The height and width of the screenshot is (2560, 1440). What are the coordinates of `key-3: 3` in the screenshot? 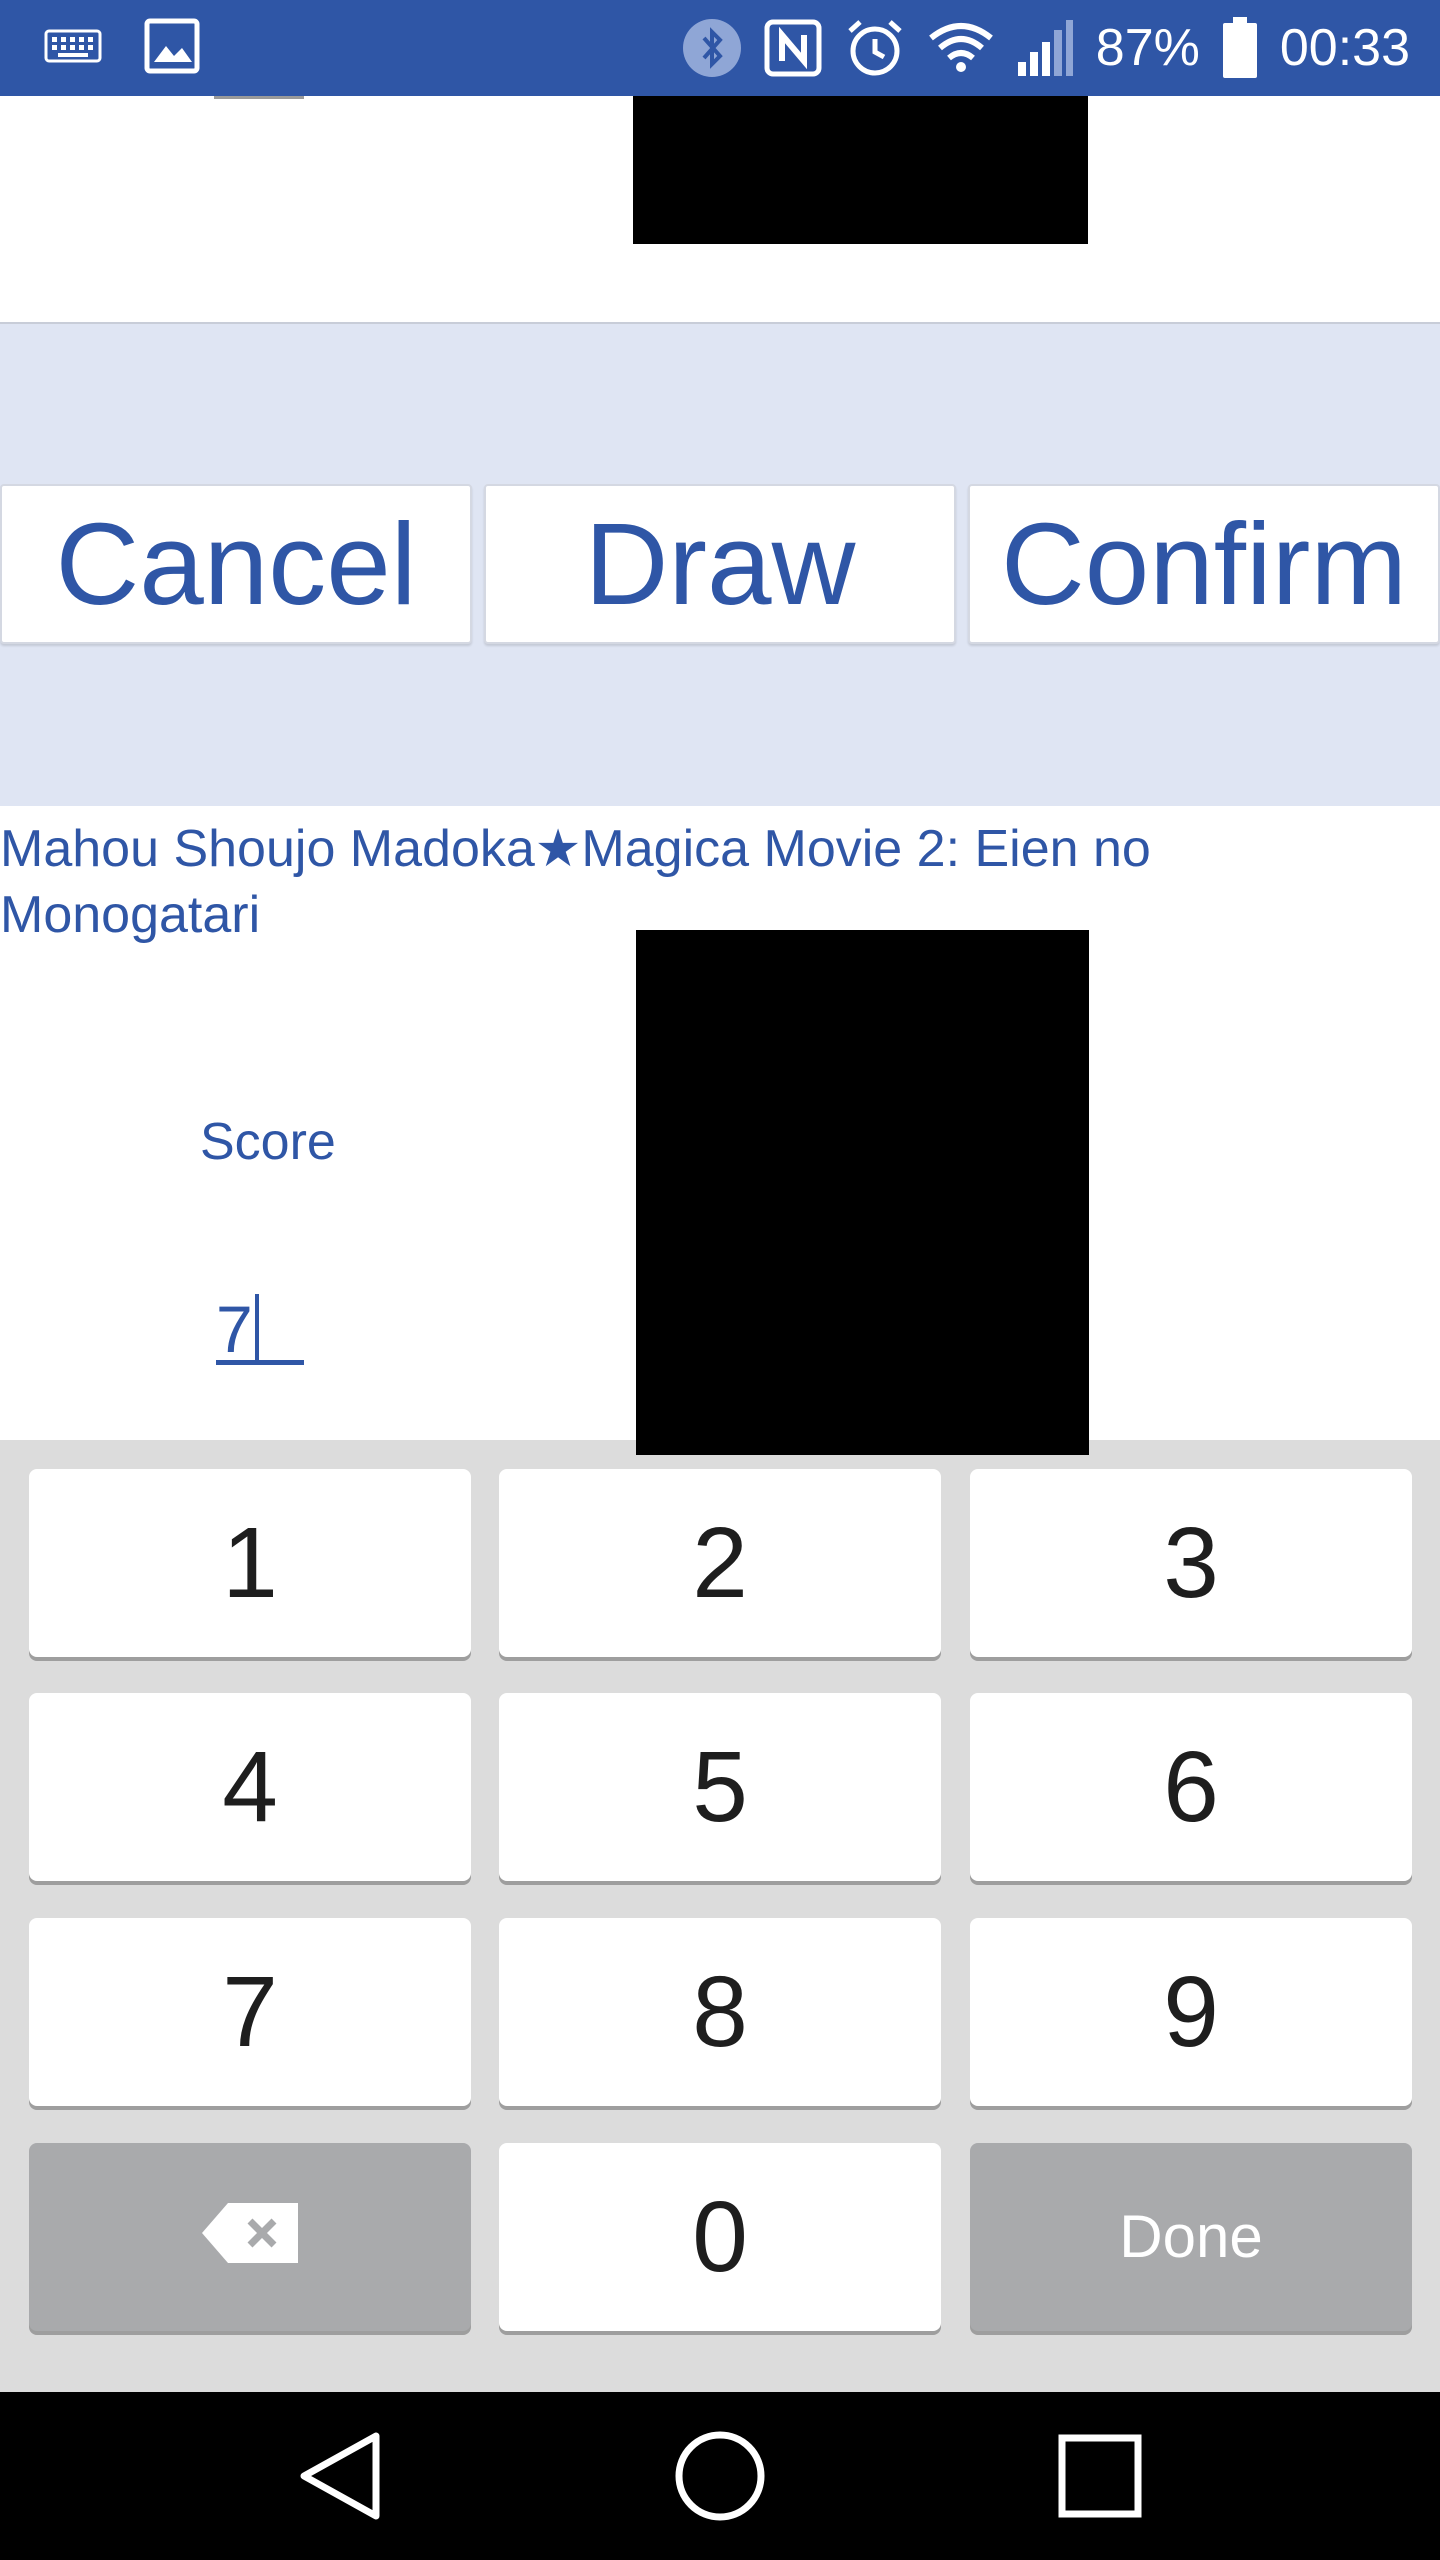 It's located at (1191, 1563).